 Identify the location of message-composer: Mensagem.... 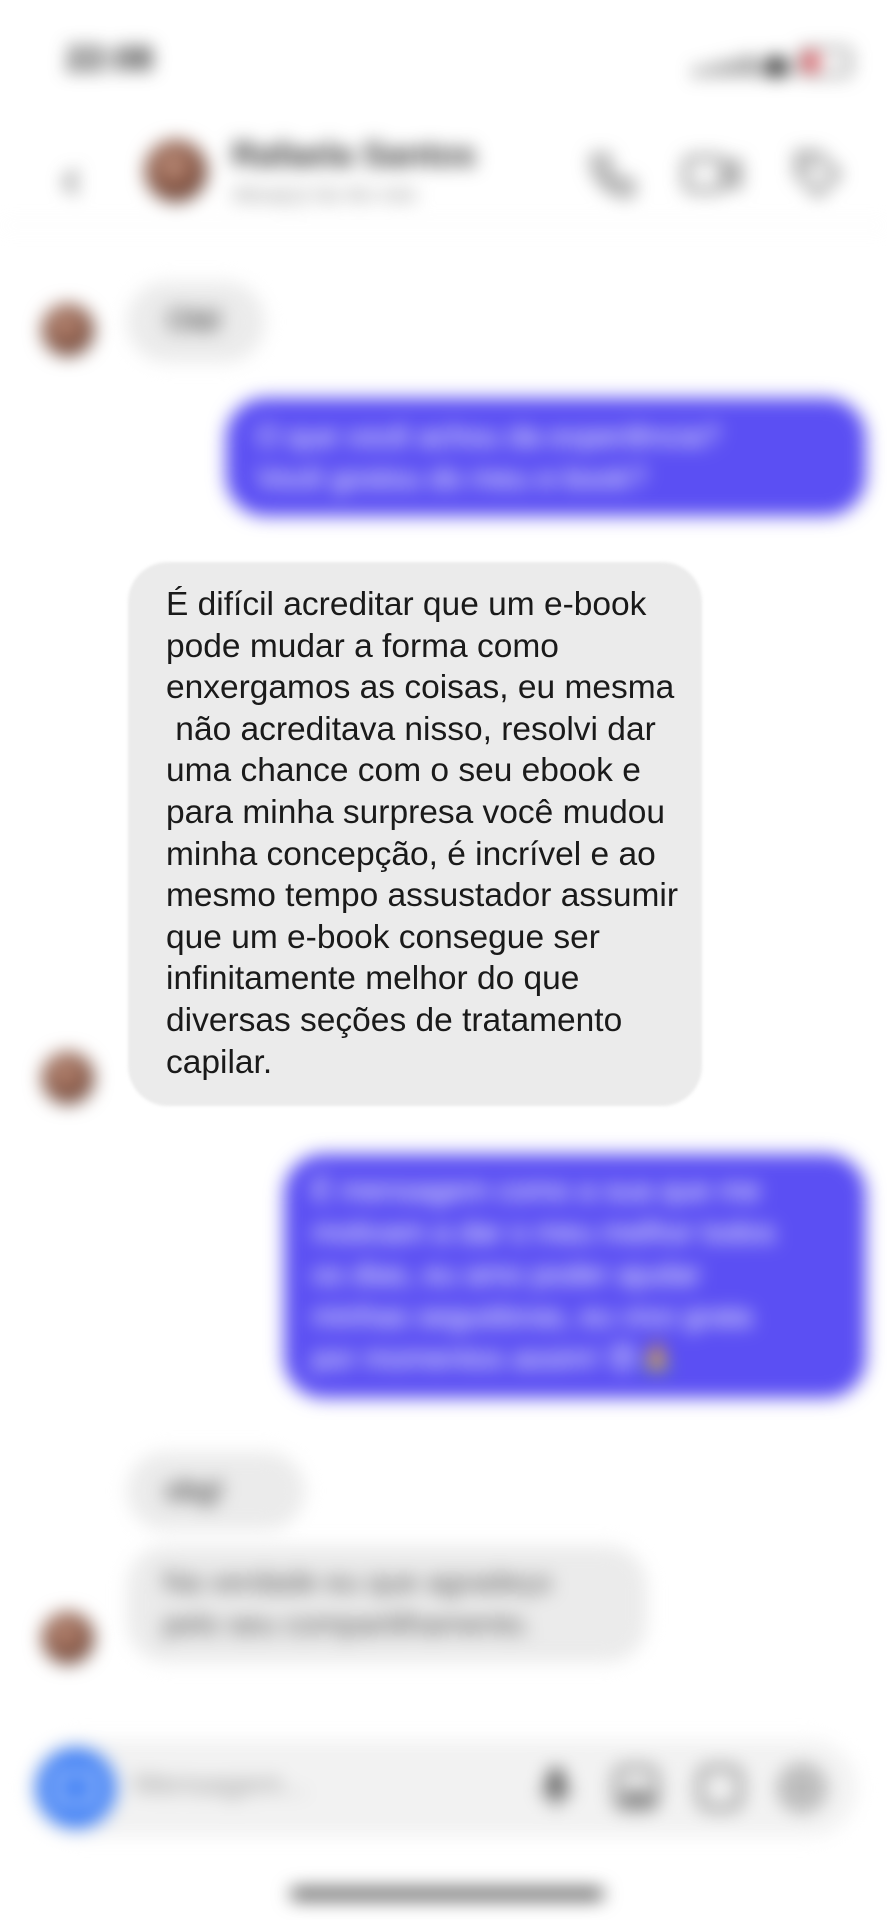
(443, 1788).